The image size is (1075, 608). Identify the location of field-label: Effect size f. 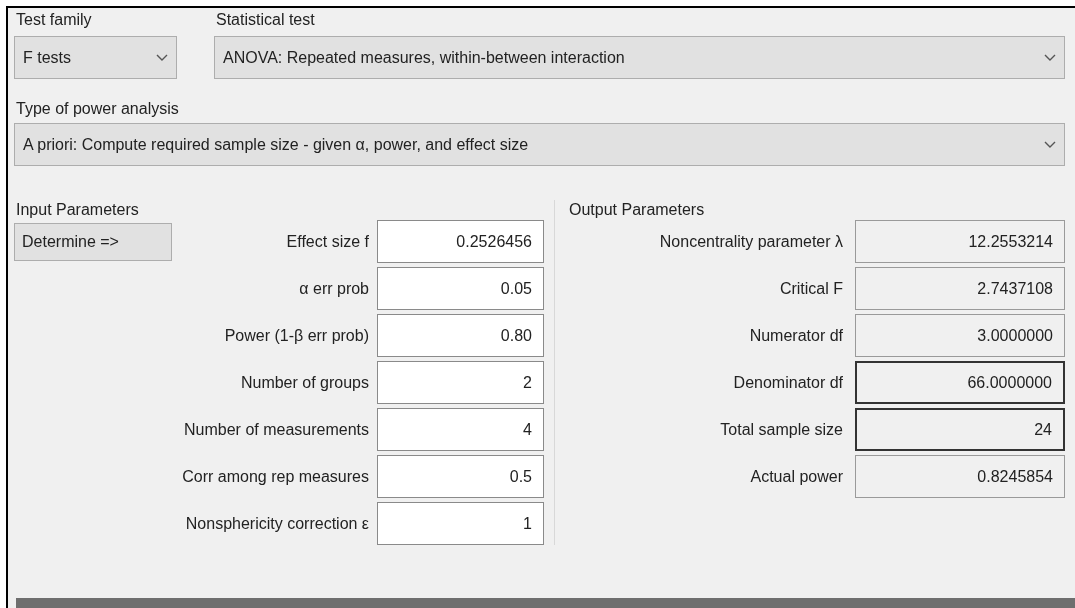
(327, 241).